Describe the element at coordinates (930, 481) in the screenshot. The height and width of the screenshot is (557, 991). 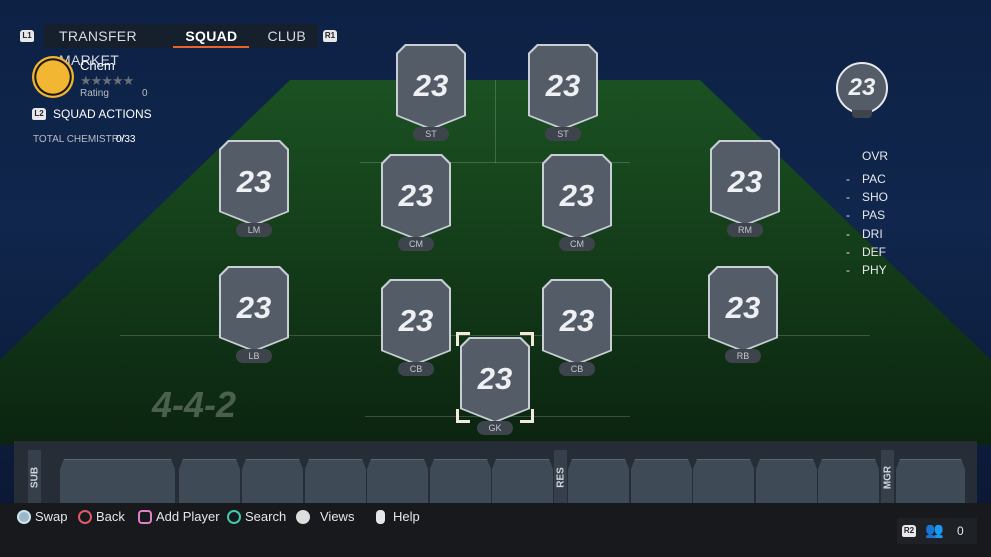
I see `manager-slot` at that location.